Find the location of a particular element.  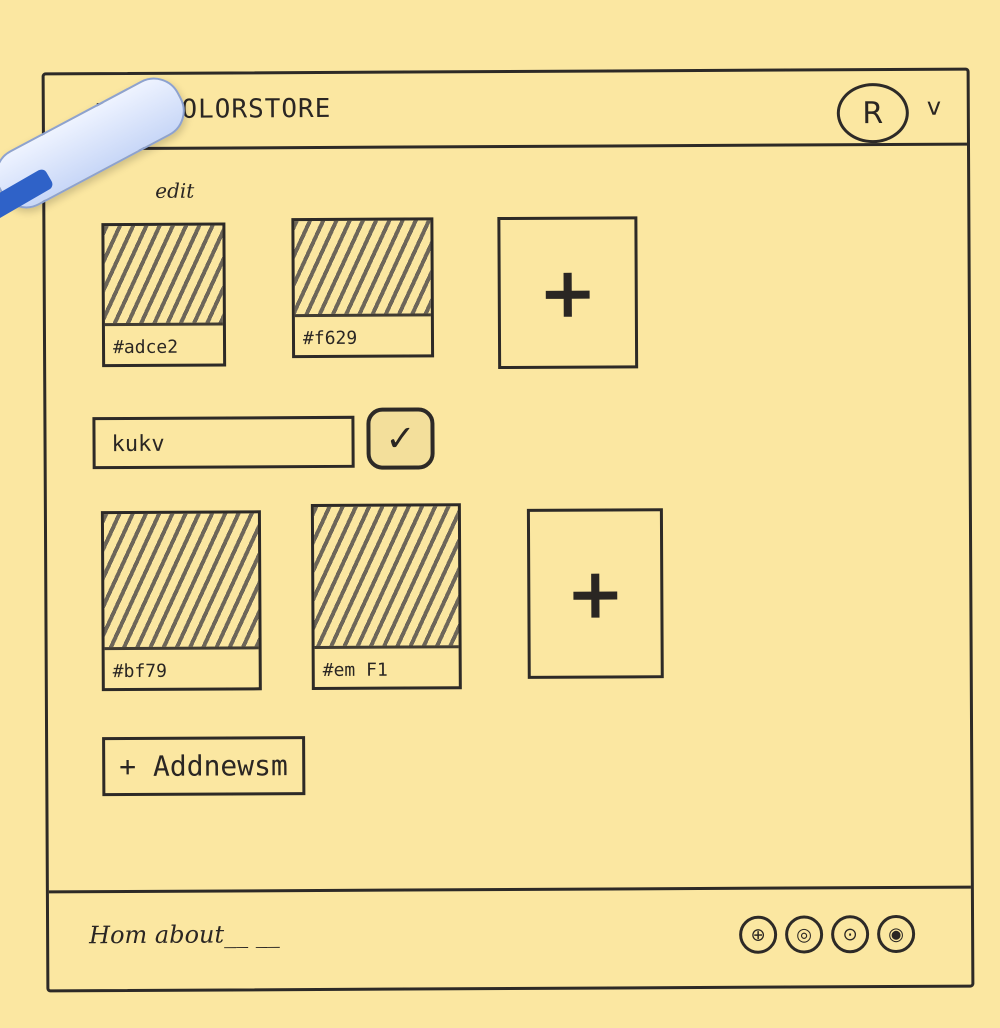

swatch-code: #adce2 is located at coordinates (145, 347).